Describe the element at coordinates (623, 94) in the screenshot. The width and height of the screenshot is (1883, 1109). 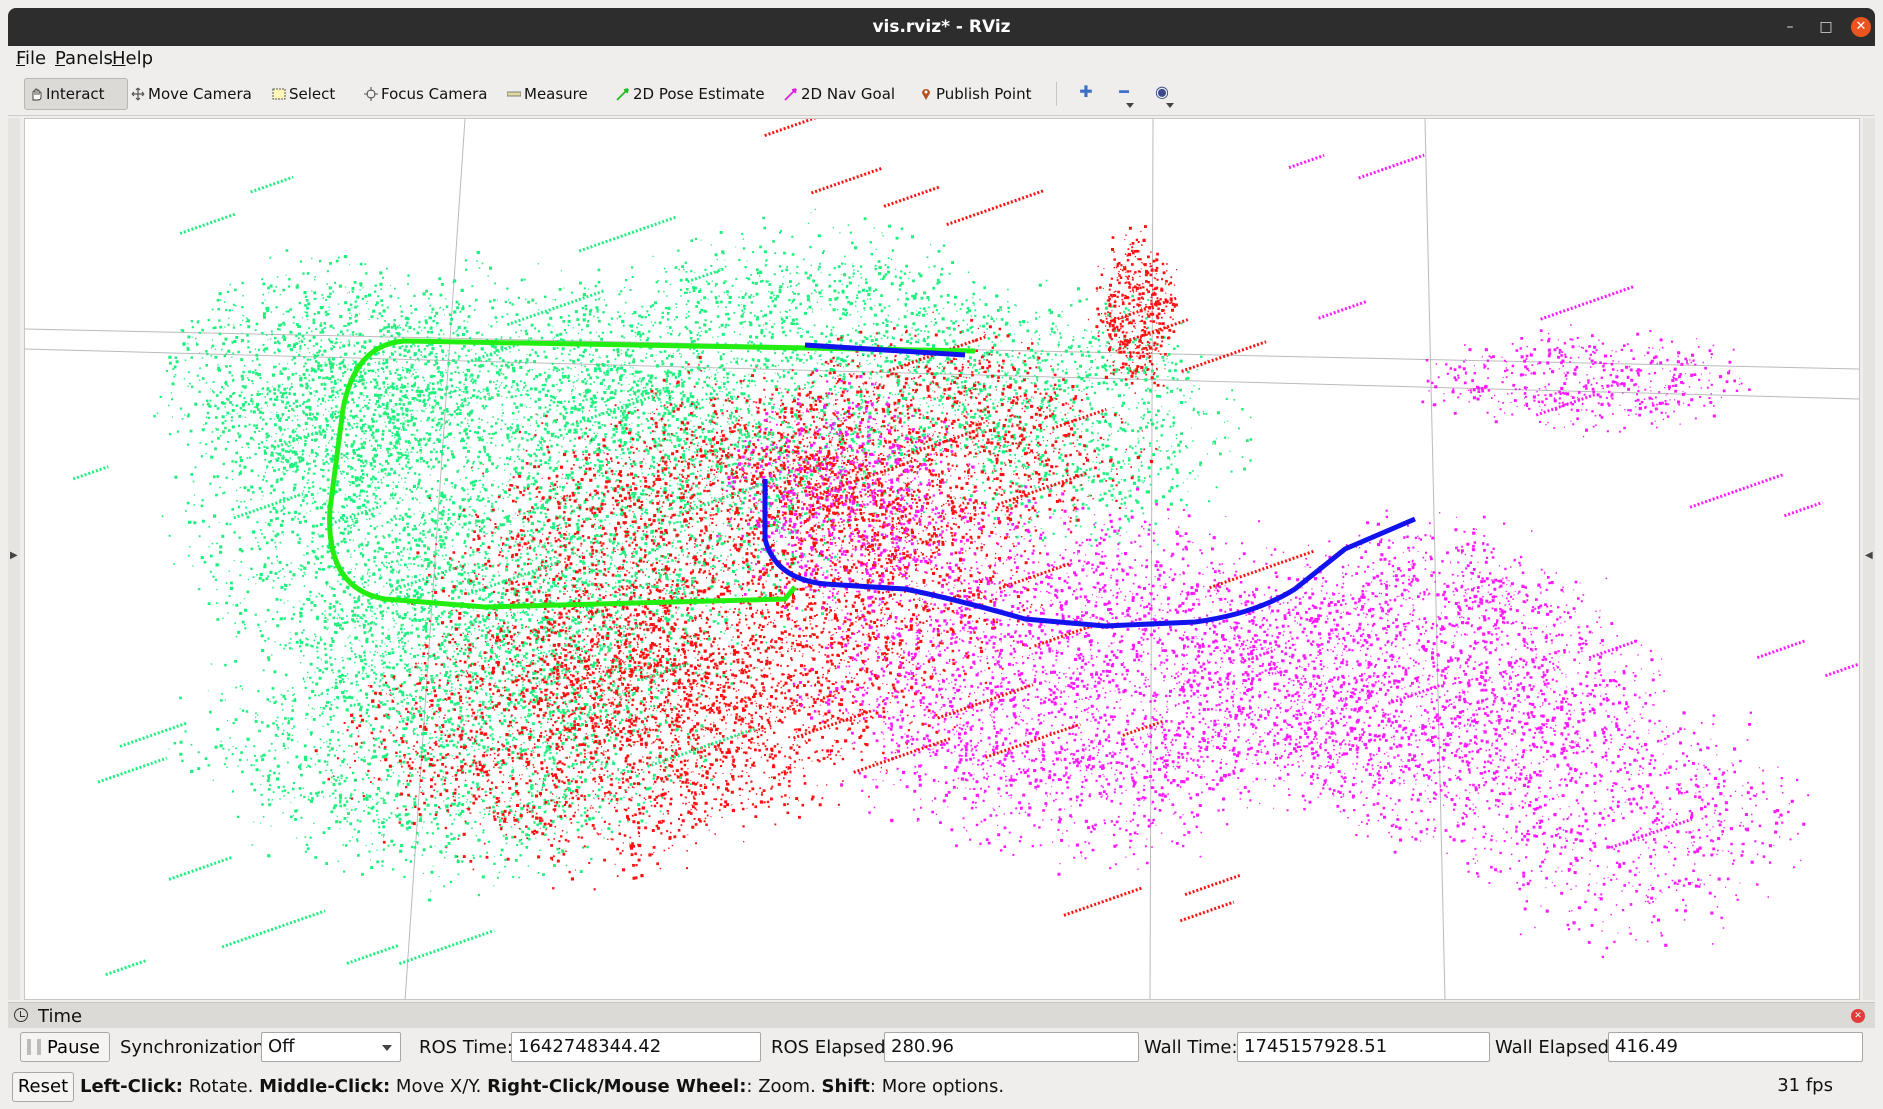
I see `green-arrow-icon` at that location.